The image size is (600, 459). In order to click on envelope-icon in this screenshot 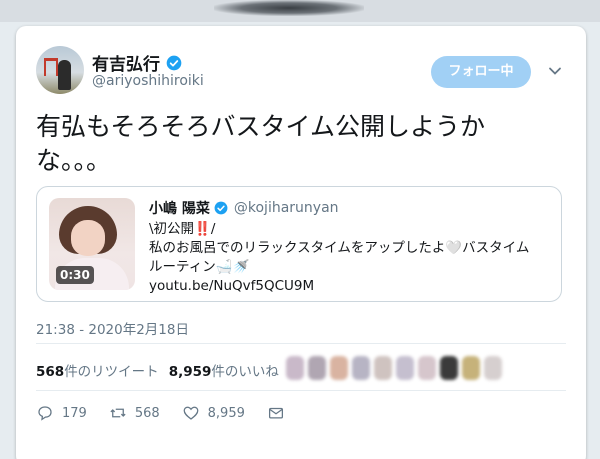, I will do `click(275, 413)`.